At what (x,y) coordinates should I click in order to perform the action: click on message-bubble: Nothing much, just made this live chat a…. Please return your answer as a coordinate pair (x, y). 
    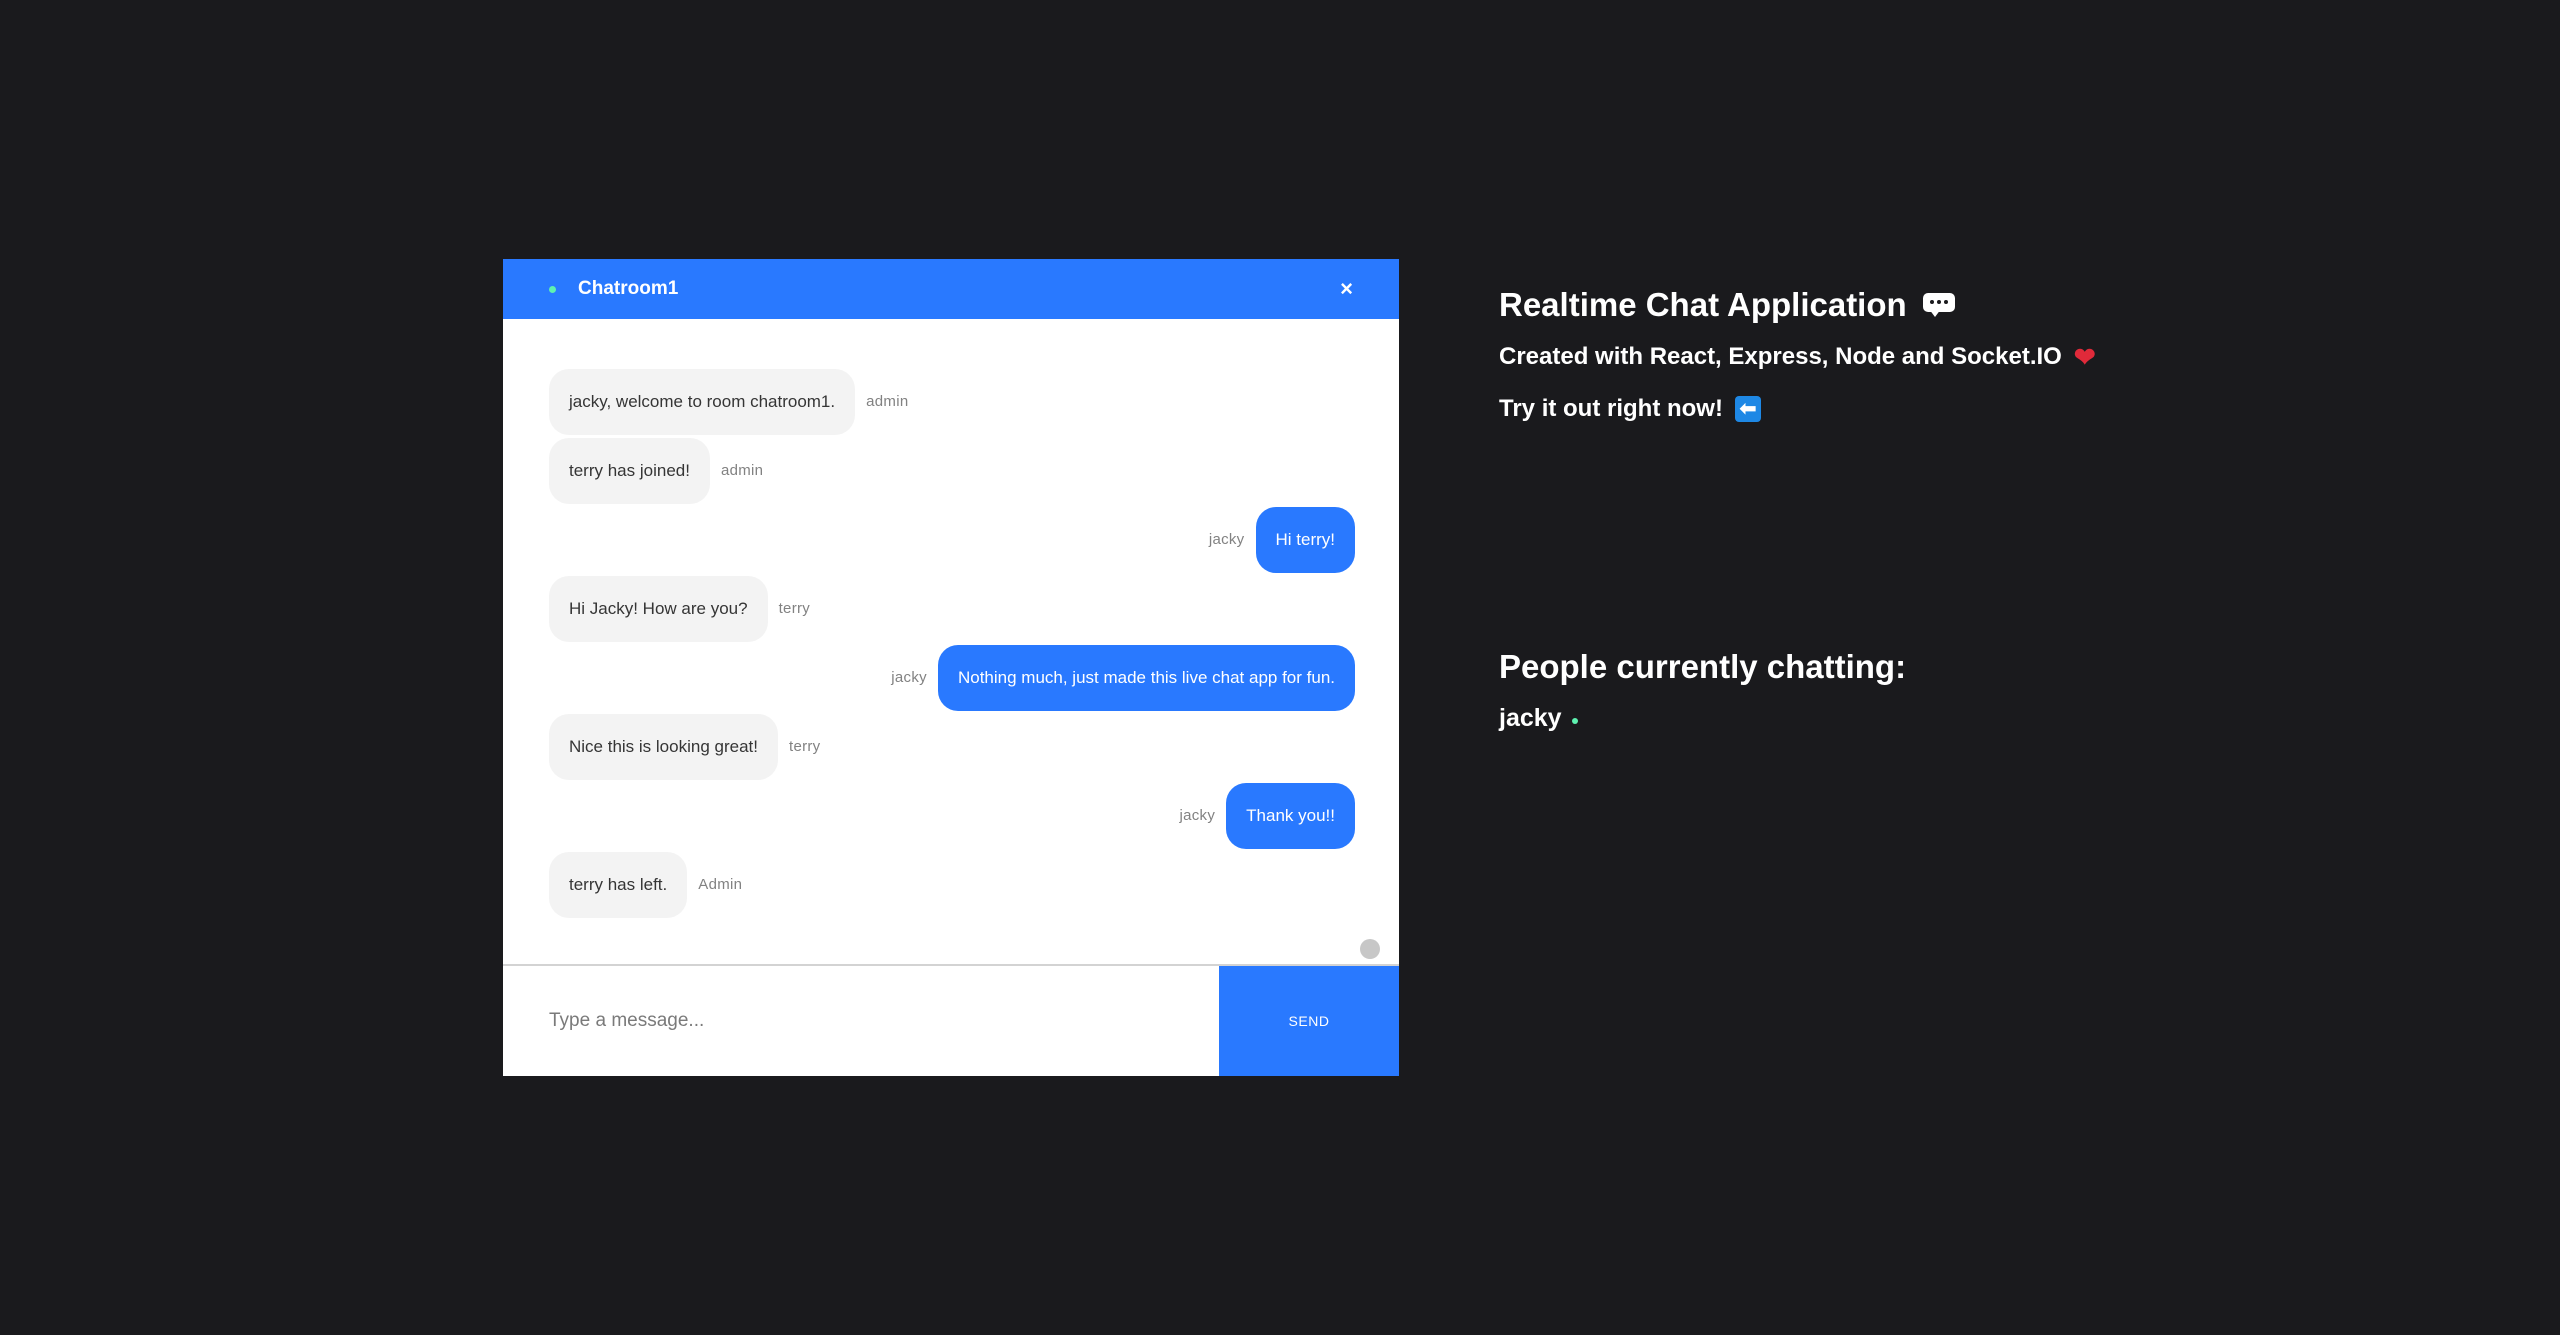
    Looking at the image, I should click on (1146, 677).